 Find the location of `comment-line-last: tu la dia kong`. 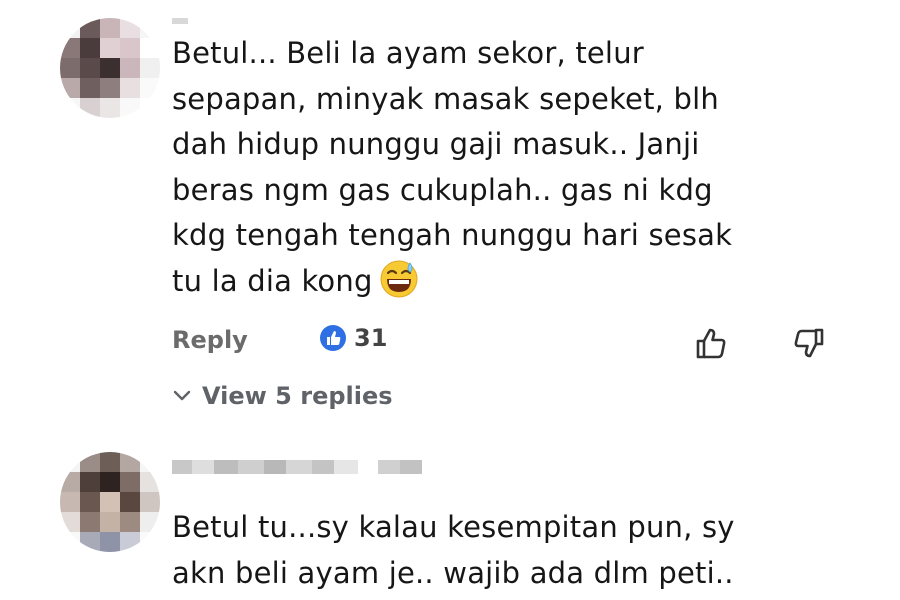

comment-line-last: tu la dia kong is located at coordinates (522, 282).